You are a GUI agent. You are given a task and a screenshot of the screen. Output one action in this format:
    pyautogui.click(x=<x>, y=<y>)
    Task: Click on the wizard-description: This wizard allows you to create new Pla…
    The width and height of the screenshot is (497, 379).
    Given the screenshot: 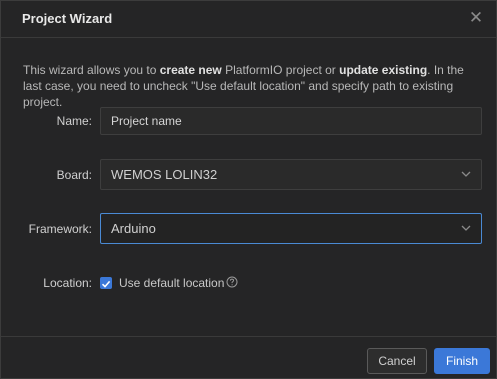 What is the action you would take?
    pyautogui.click(x=250, y=86)
    